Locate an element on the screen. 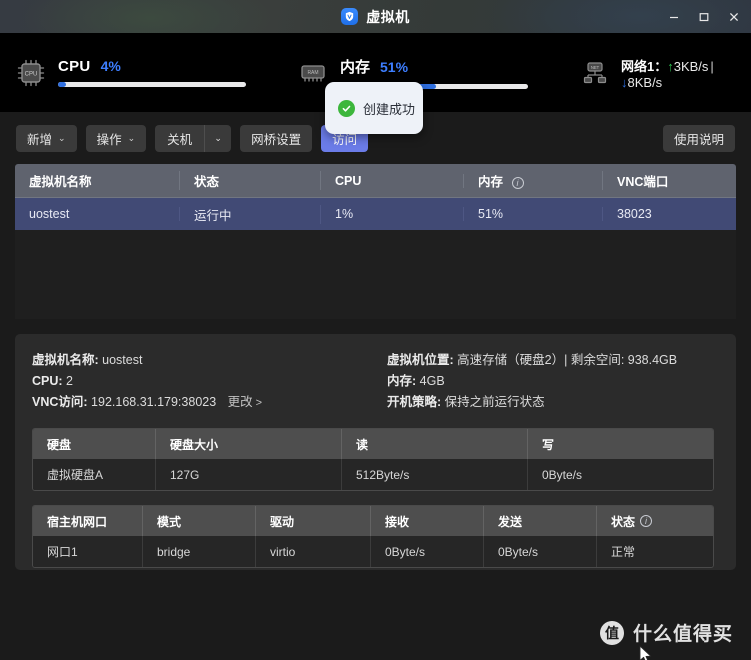  window-controls is located at coordinates (704, 16).